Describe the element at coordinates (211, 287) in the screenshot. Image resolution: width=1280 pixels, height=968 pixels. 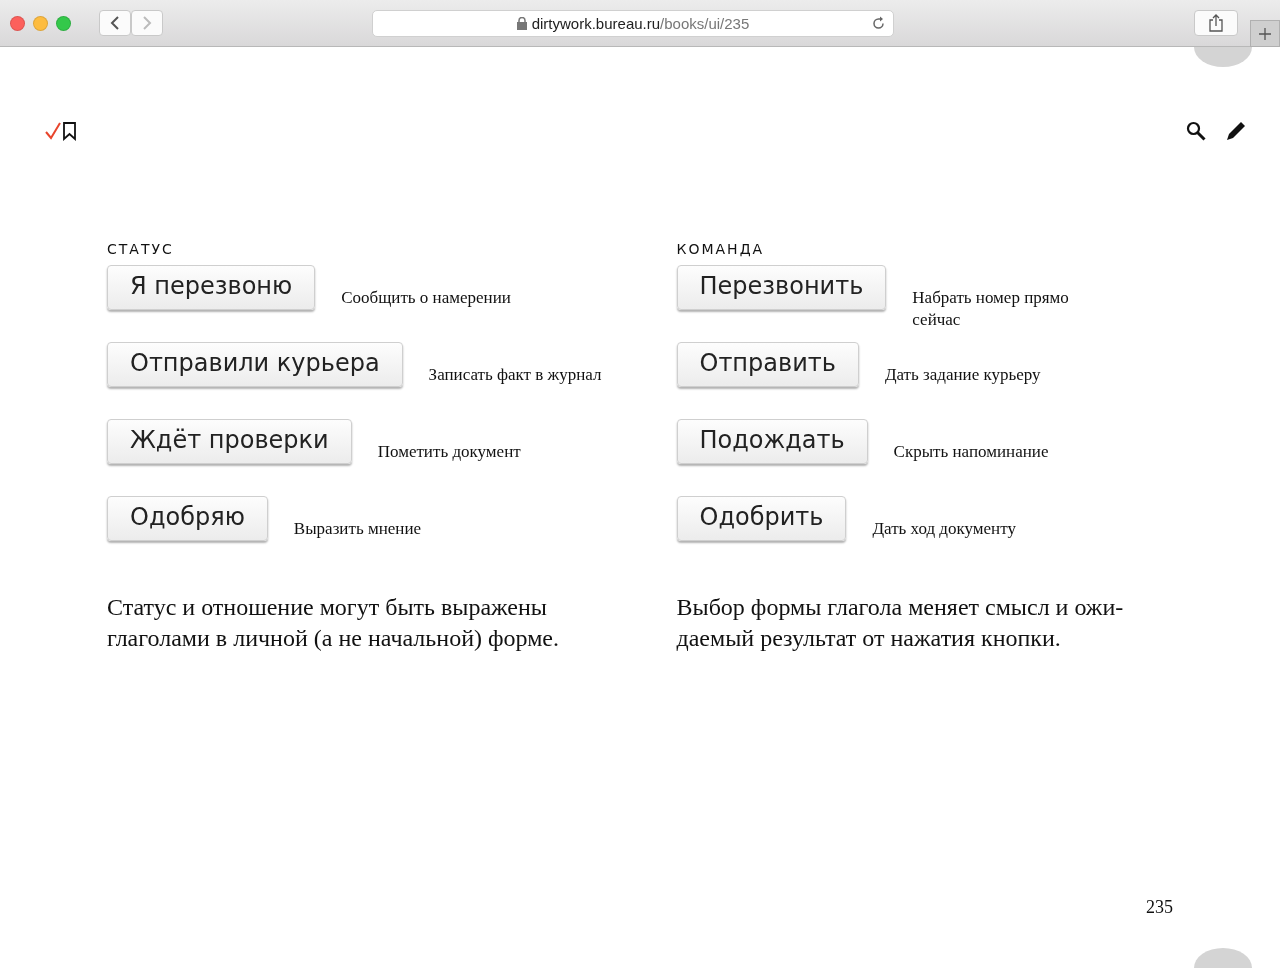
I see `example-button: Я перезвоню` at that location.